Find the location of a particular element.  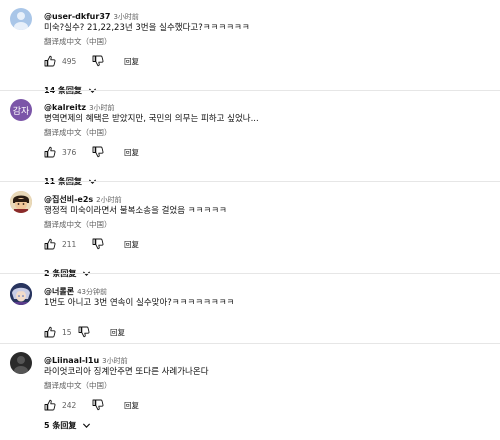

comment-author: @Liinaal-l1u is located at coordinates (71, 360).